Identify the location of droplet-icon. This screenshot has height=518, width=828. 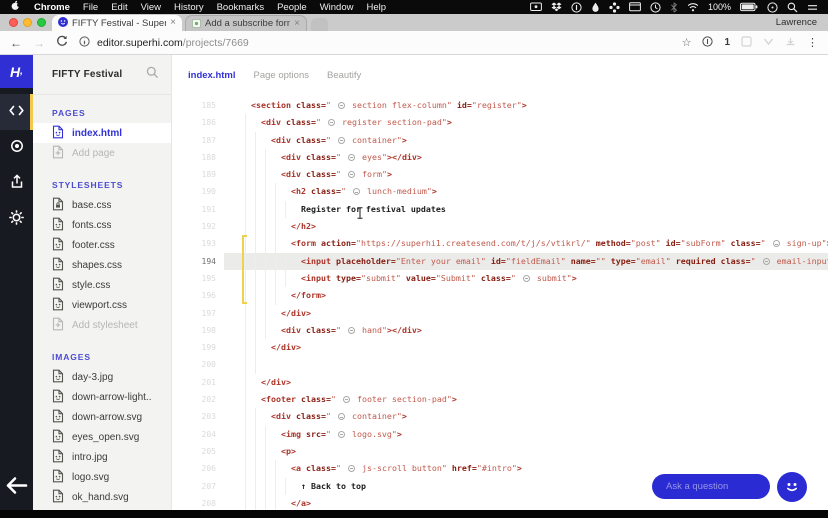
(595, 7).